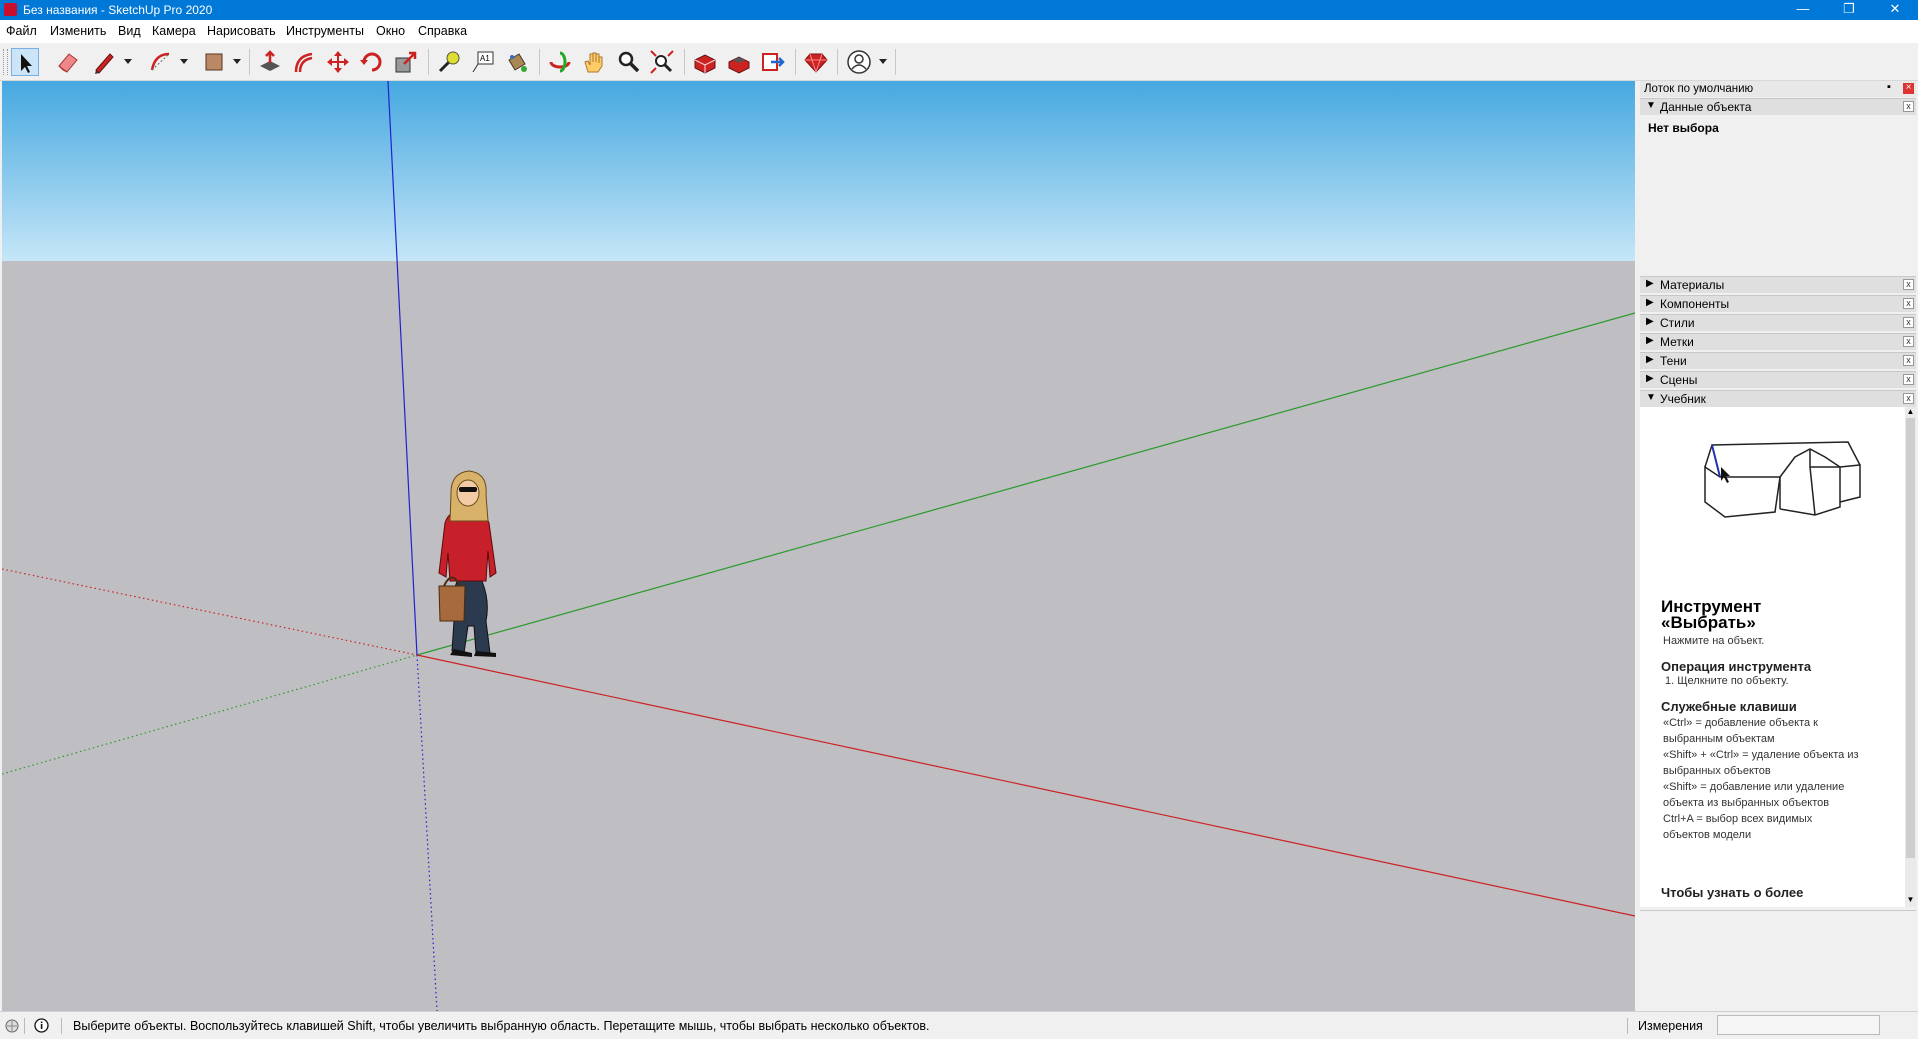 This screenshot has width=1918, height=1039. What do you see at coordinates (21, 31) in the screenshot?
I see `menu-file: Файл` at bounding box center [21, 31].